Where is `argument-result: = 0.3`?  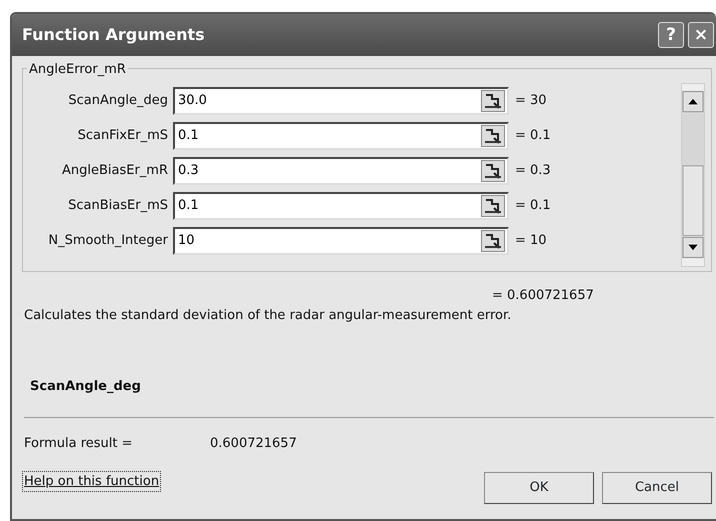 argument-result: = 0.3 is located at coordinates (532, 171).